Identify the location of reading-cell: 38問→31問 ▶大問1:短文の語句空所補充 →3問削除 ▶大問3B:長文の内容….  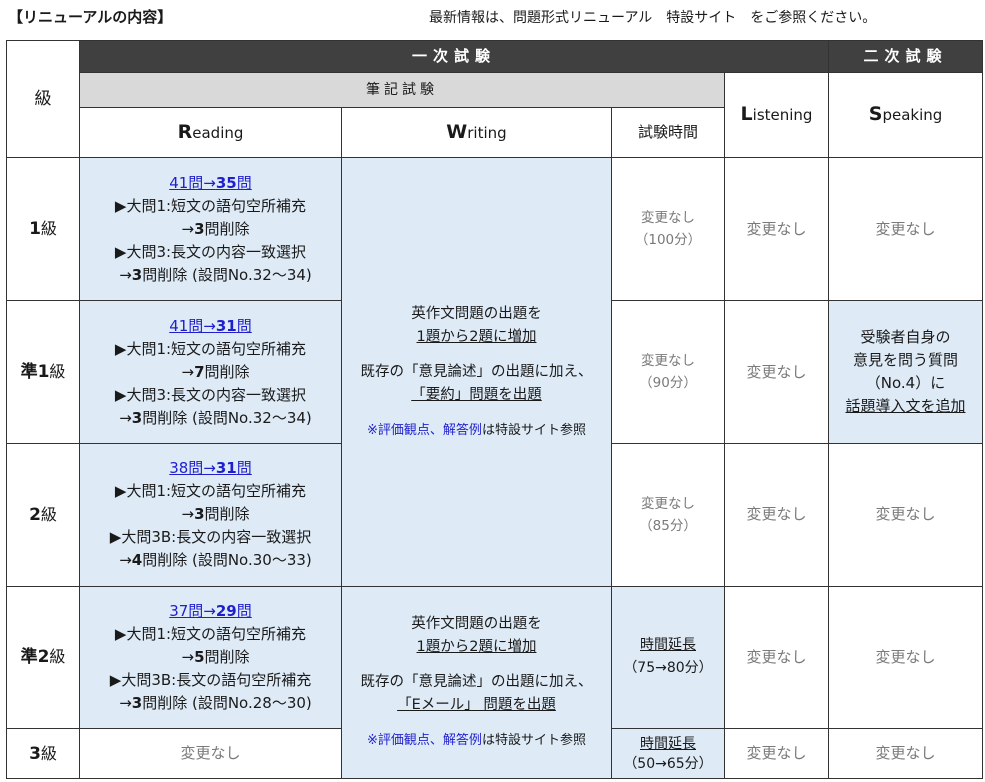
(210, 514).